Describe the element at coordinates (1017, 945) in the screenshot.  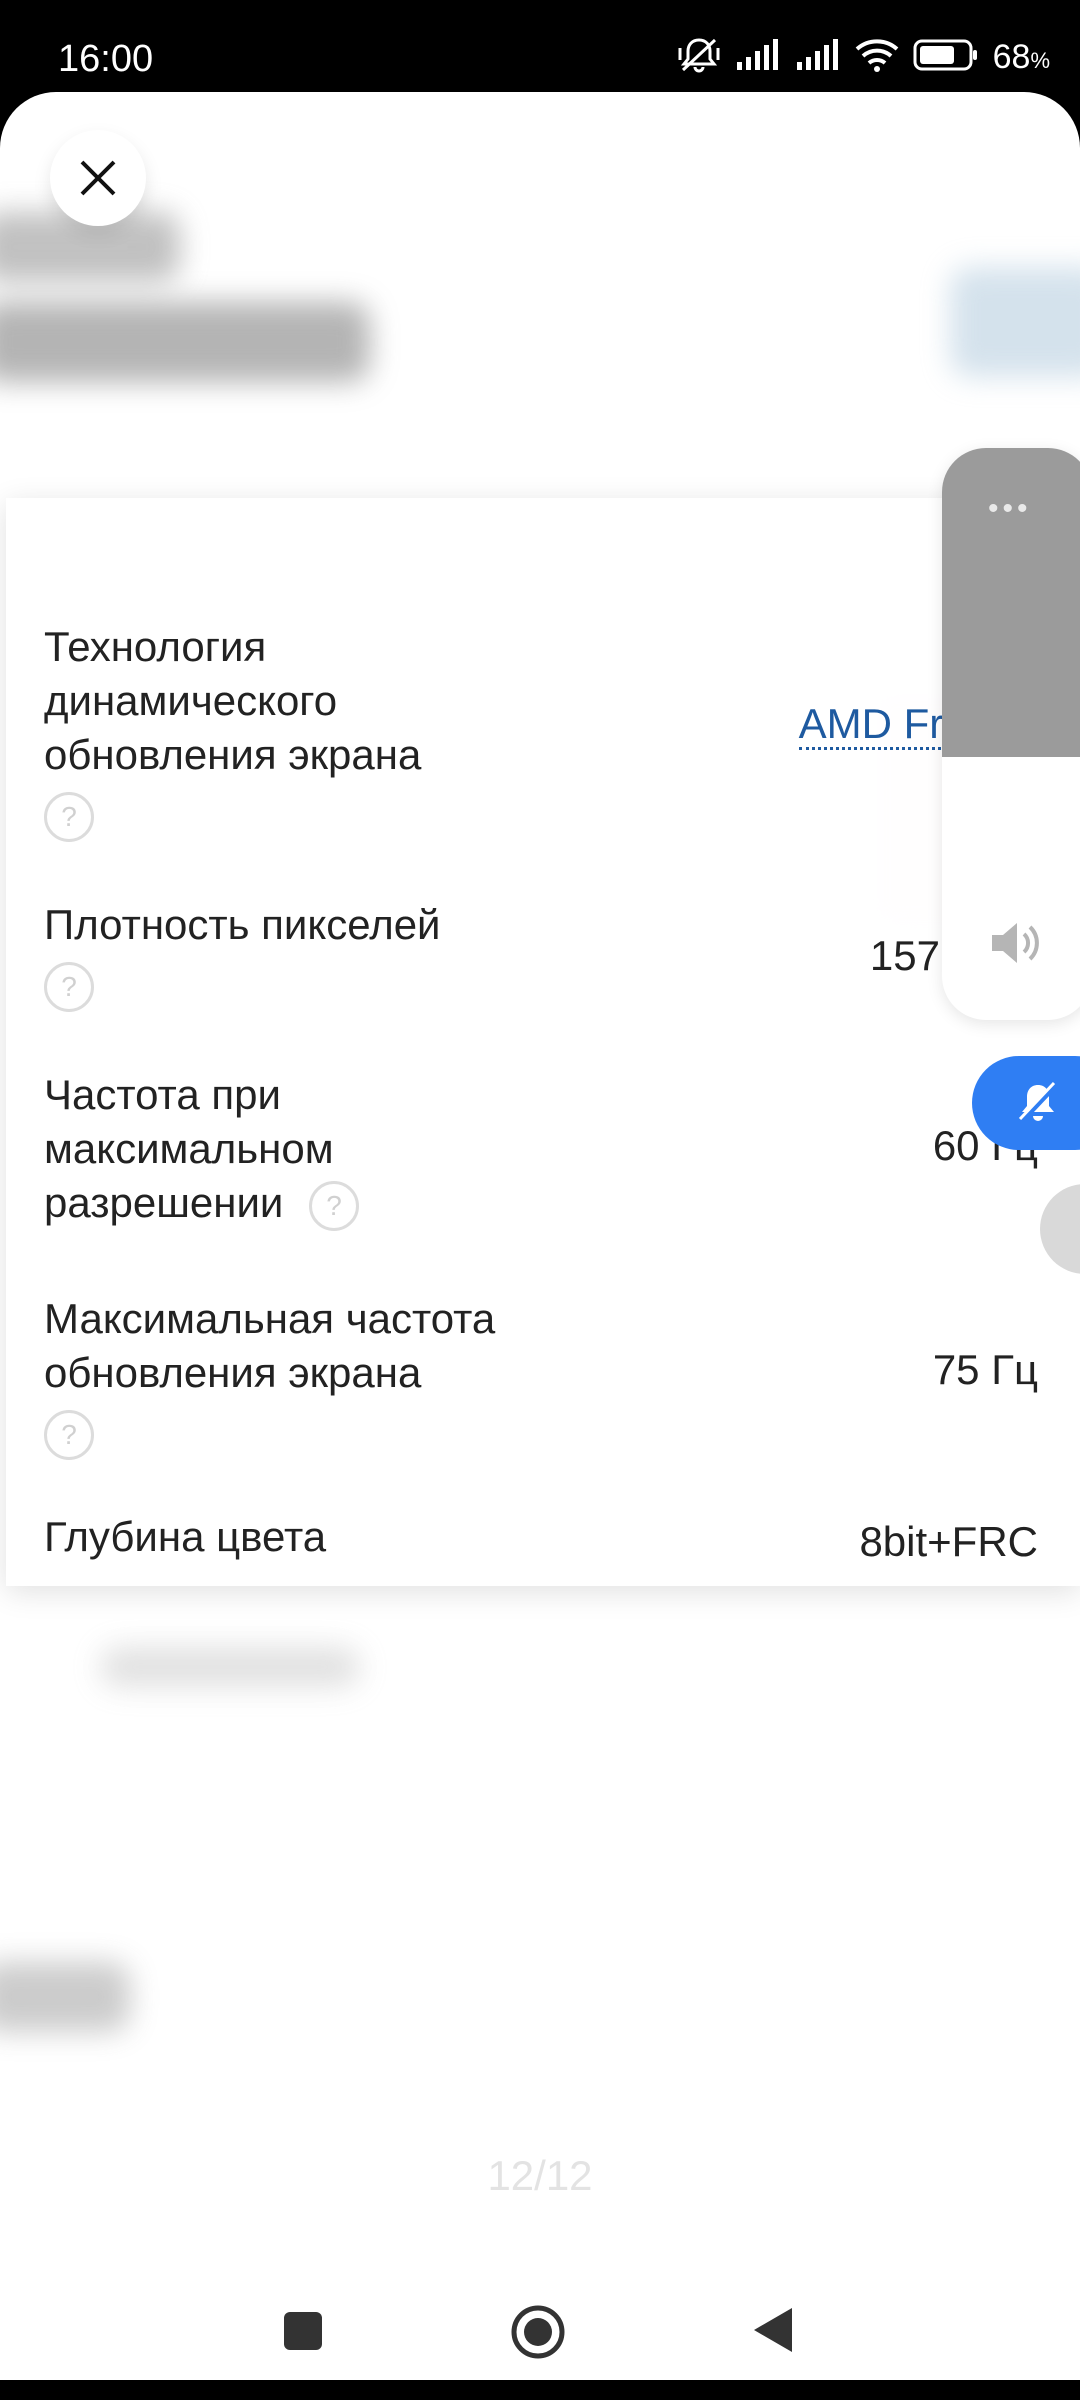
I see `speaker-icon` at that location.